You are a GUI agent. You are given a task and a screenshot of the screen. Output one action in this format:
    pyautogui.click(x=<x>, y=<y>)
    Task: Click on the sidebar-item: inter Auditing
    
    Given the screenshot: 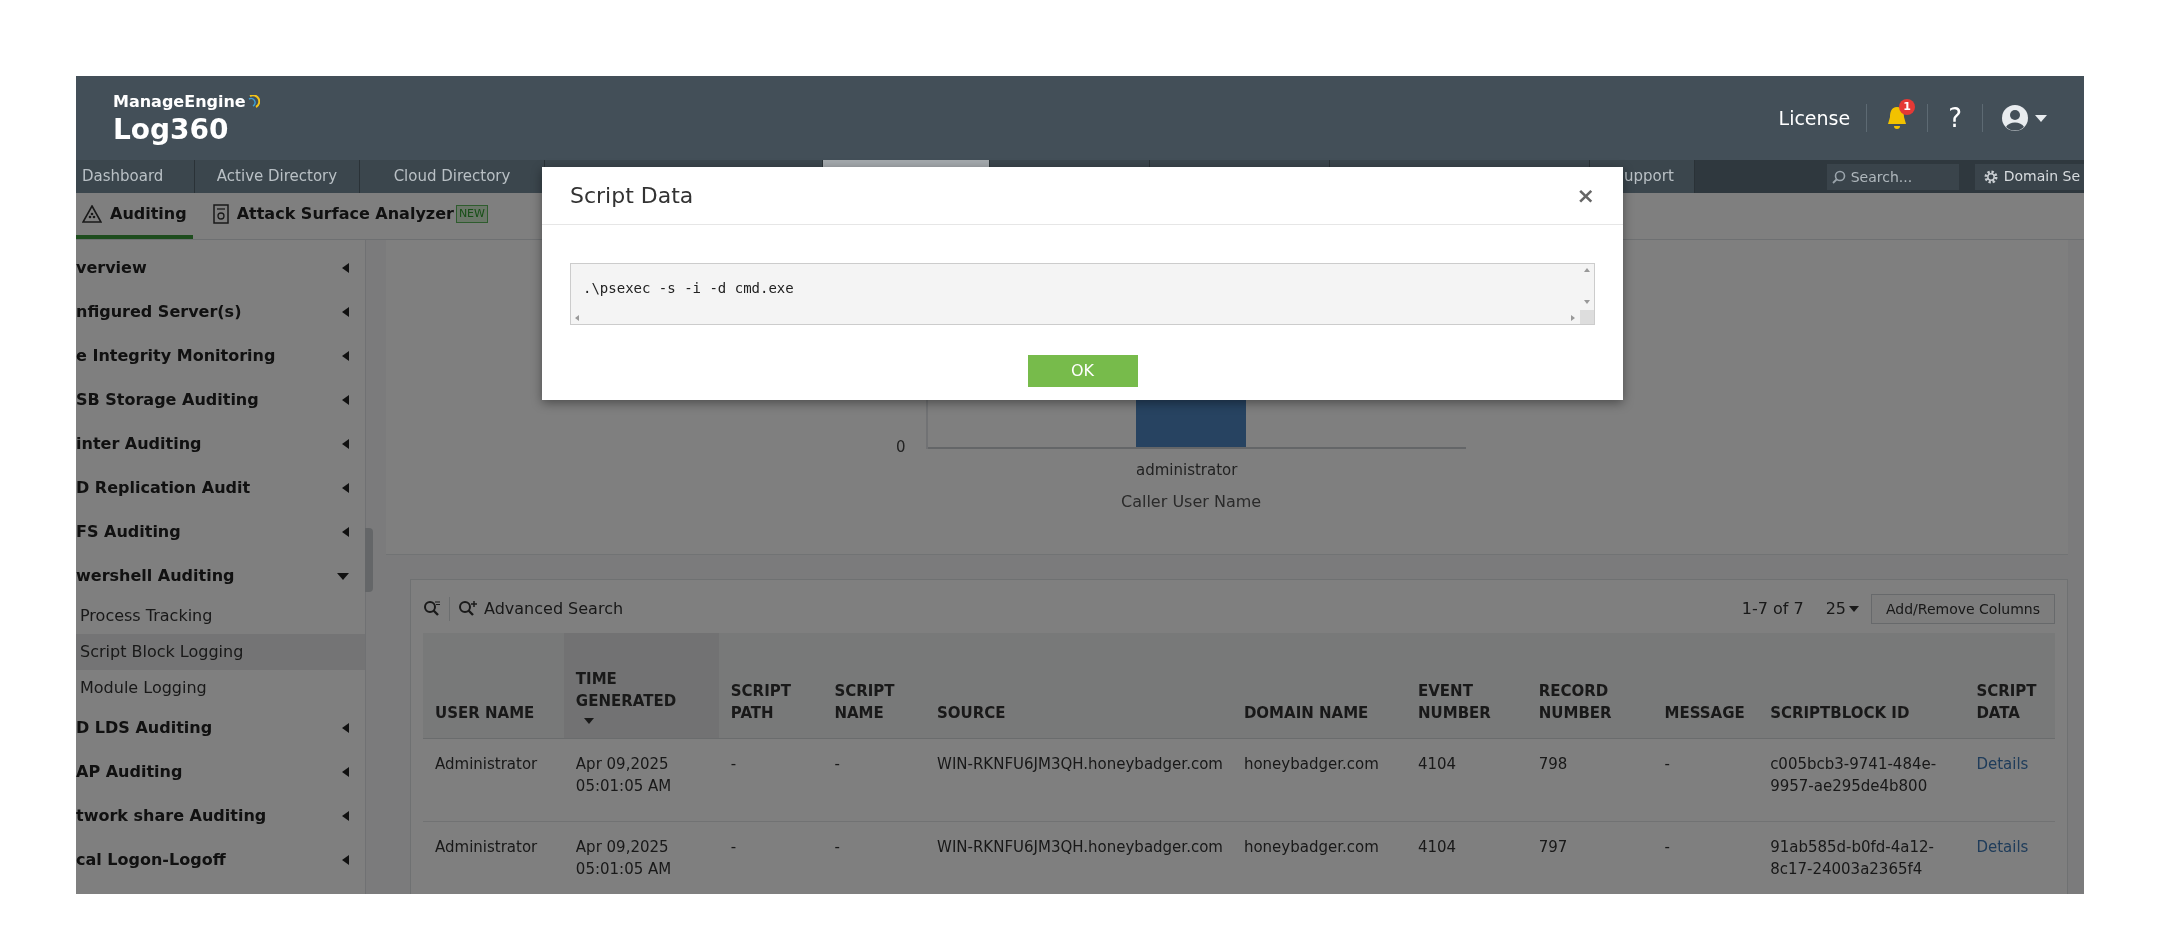 What is the action you would take?
    pyautogui.click(x=220, y=444)
    